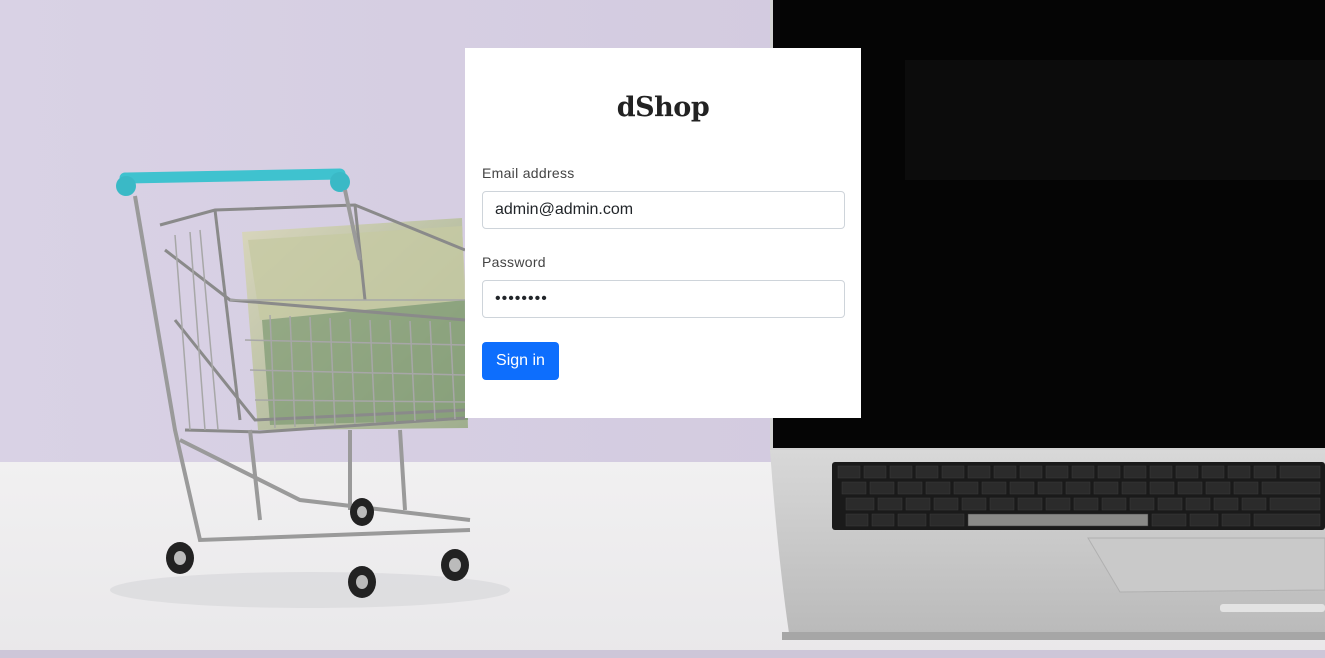 This screenshot has width=1325, height=658. Describe the element at coordinates (663, 299) in the screenshot. I see `password-field` at that location.